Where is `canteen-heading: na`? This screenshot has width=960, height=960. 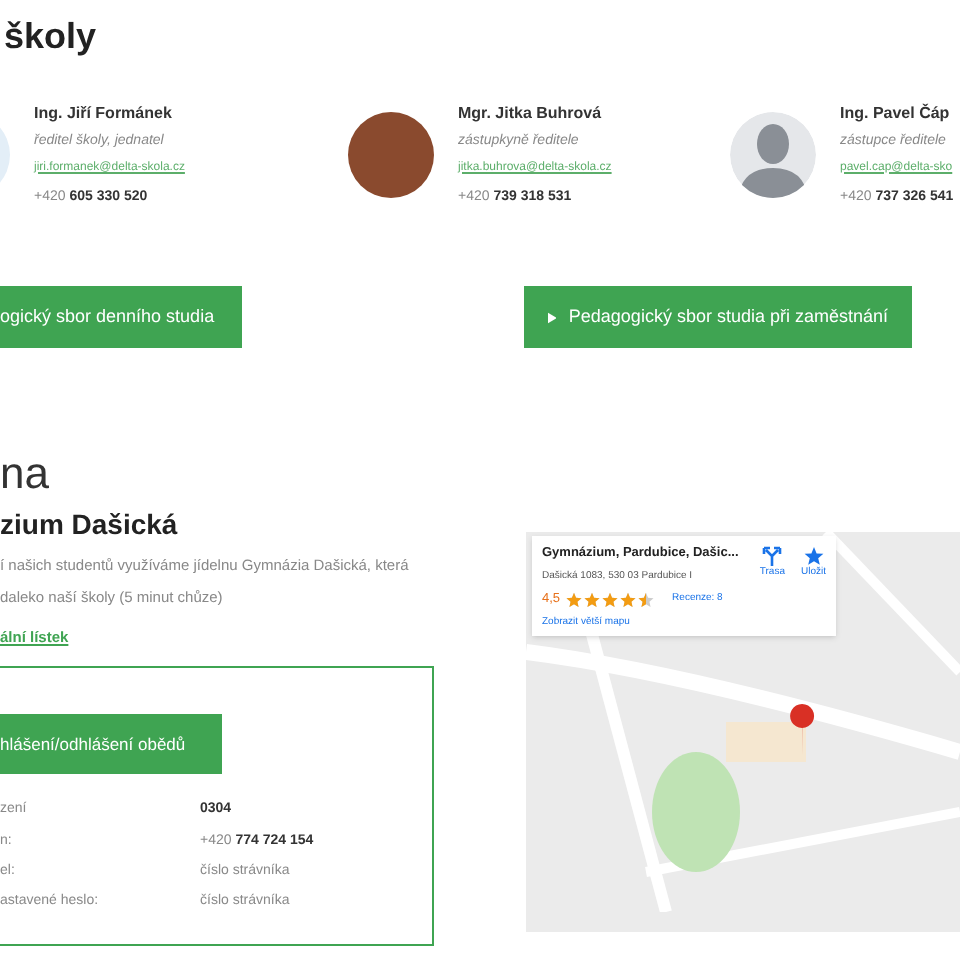 canteen-heading: na is located at coordinates (25, 474).